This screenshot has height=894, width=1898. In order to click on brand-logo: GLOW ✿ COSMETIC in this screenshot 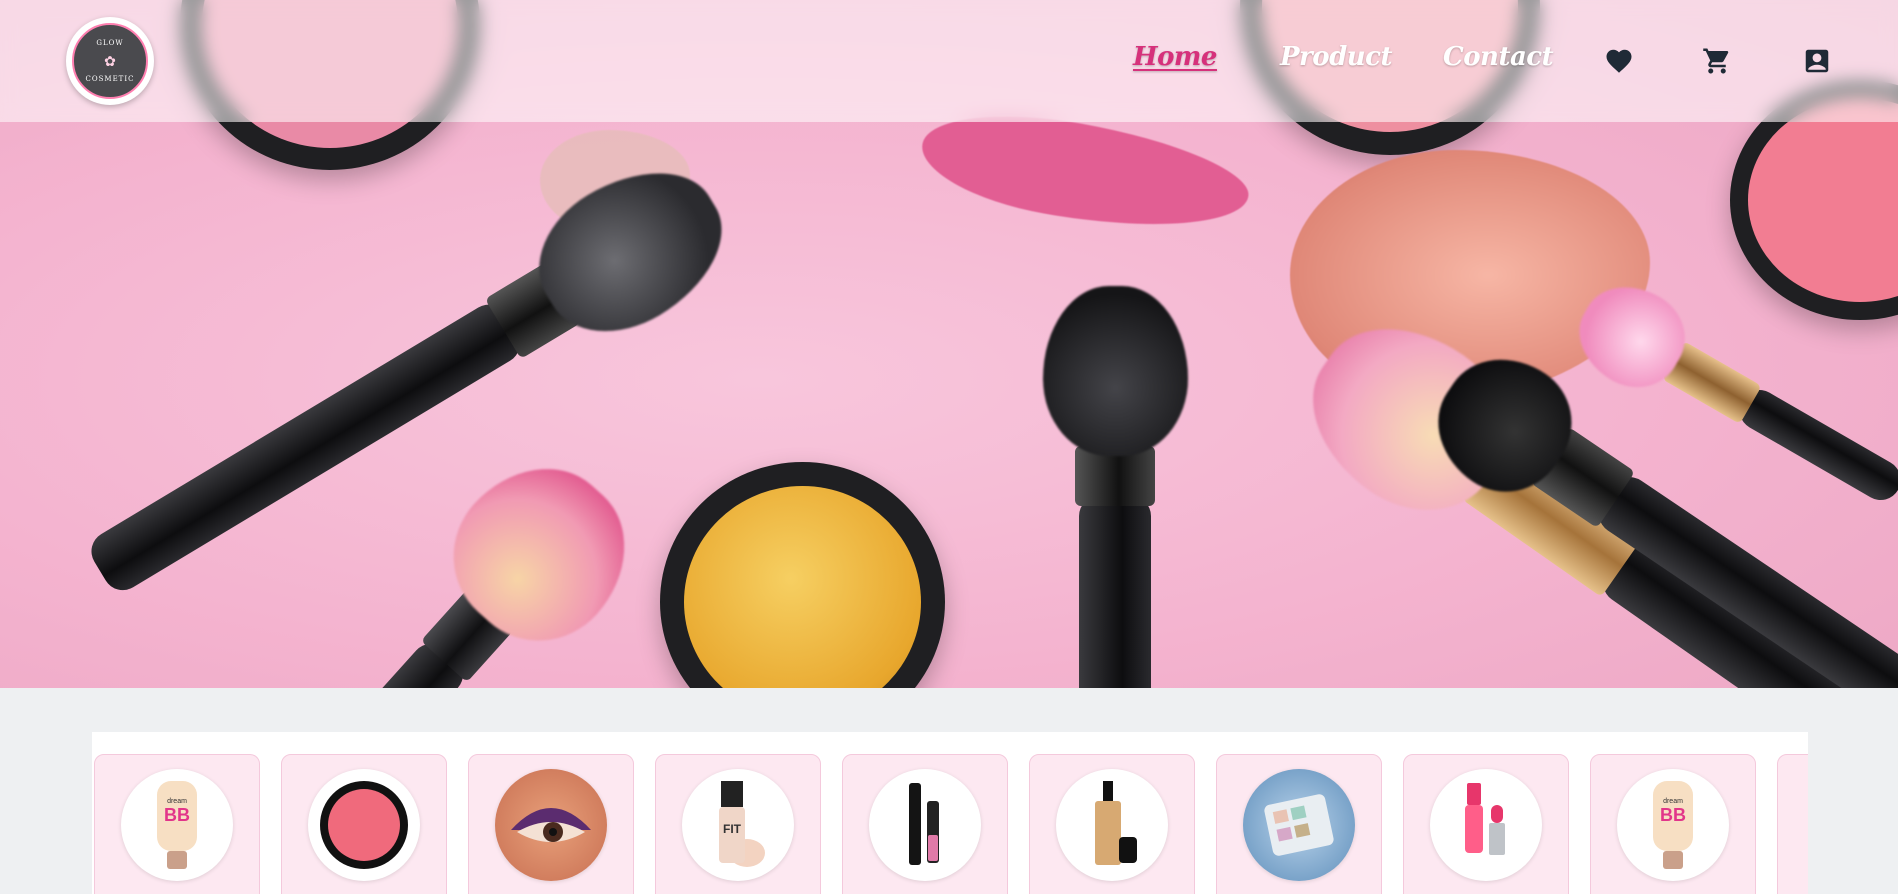, I will do `click(110, 61)`.